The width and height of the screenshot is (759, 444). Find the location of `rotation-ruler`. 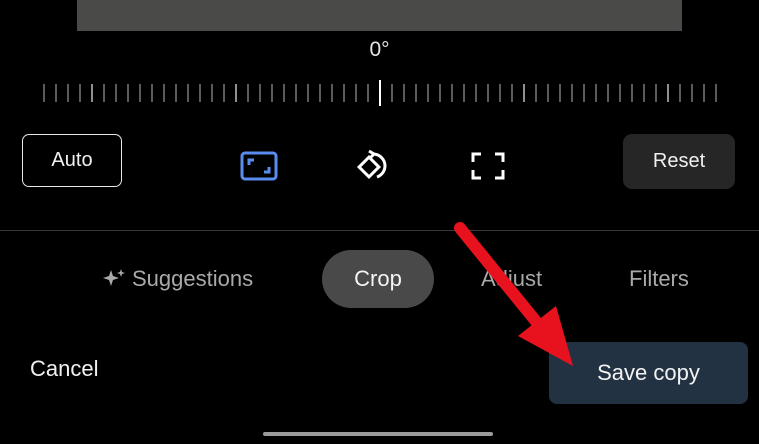

rotation-ruler is located at coordinates (380, 94).